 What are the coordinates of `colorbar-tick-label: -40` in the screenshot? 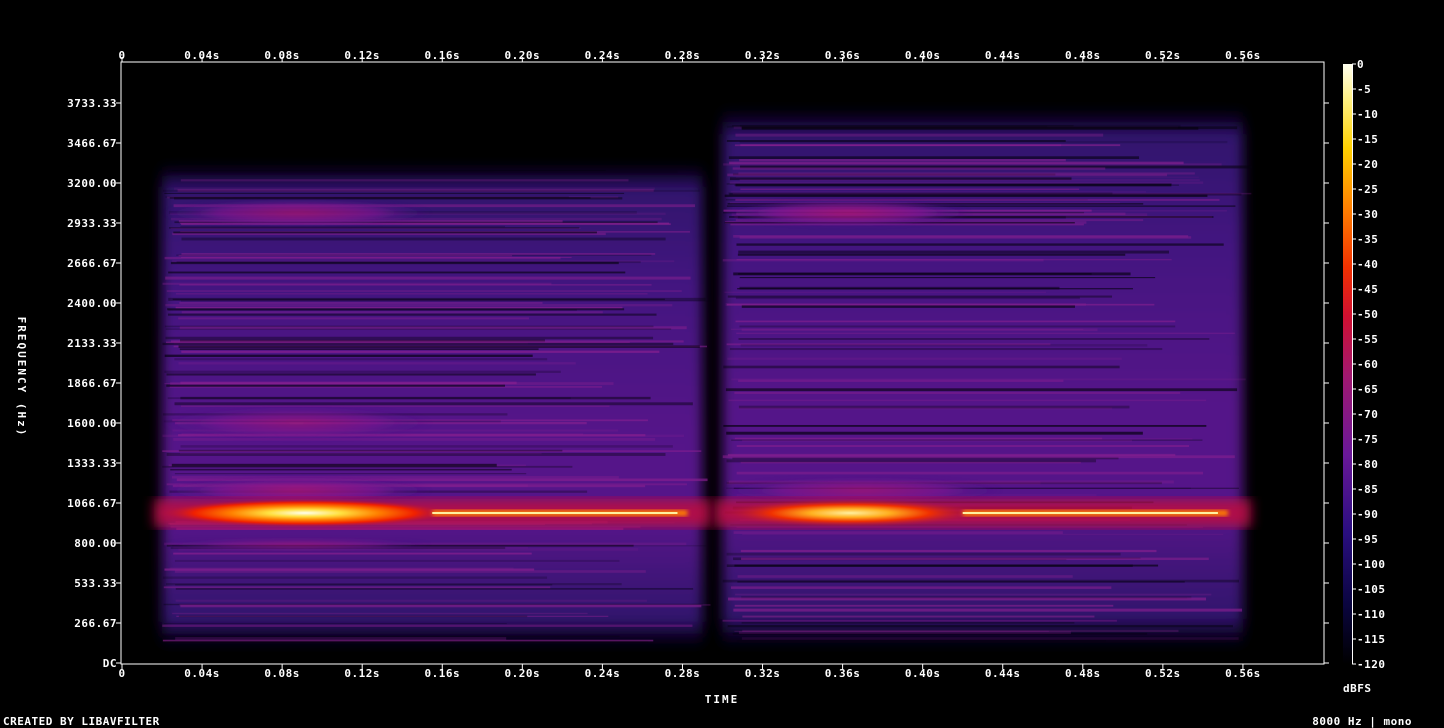 It's located at (1367, 264).